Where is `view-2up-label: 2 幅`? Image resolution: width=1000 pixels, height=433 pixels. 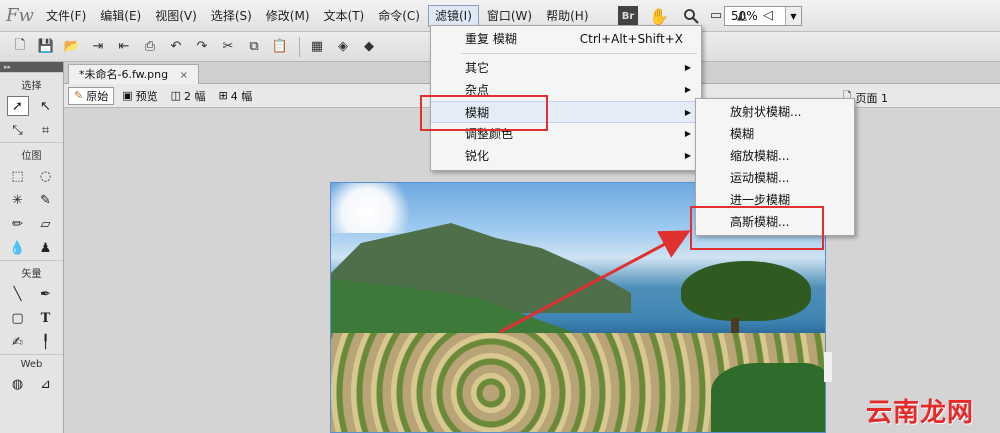 view-2up-label: 2 幅 is located at coordinates (195, 96).